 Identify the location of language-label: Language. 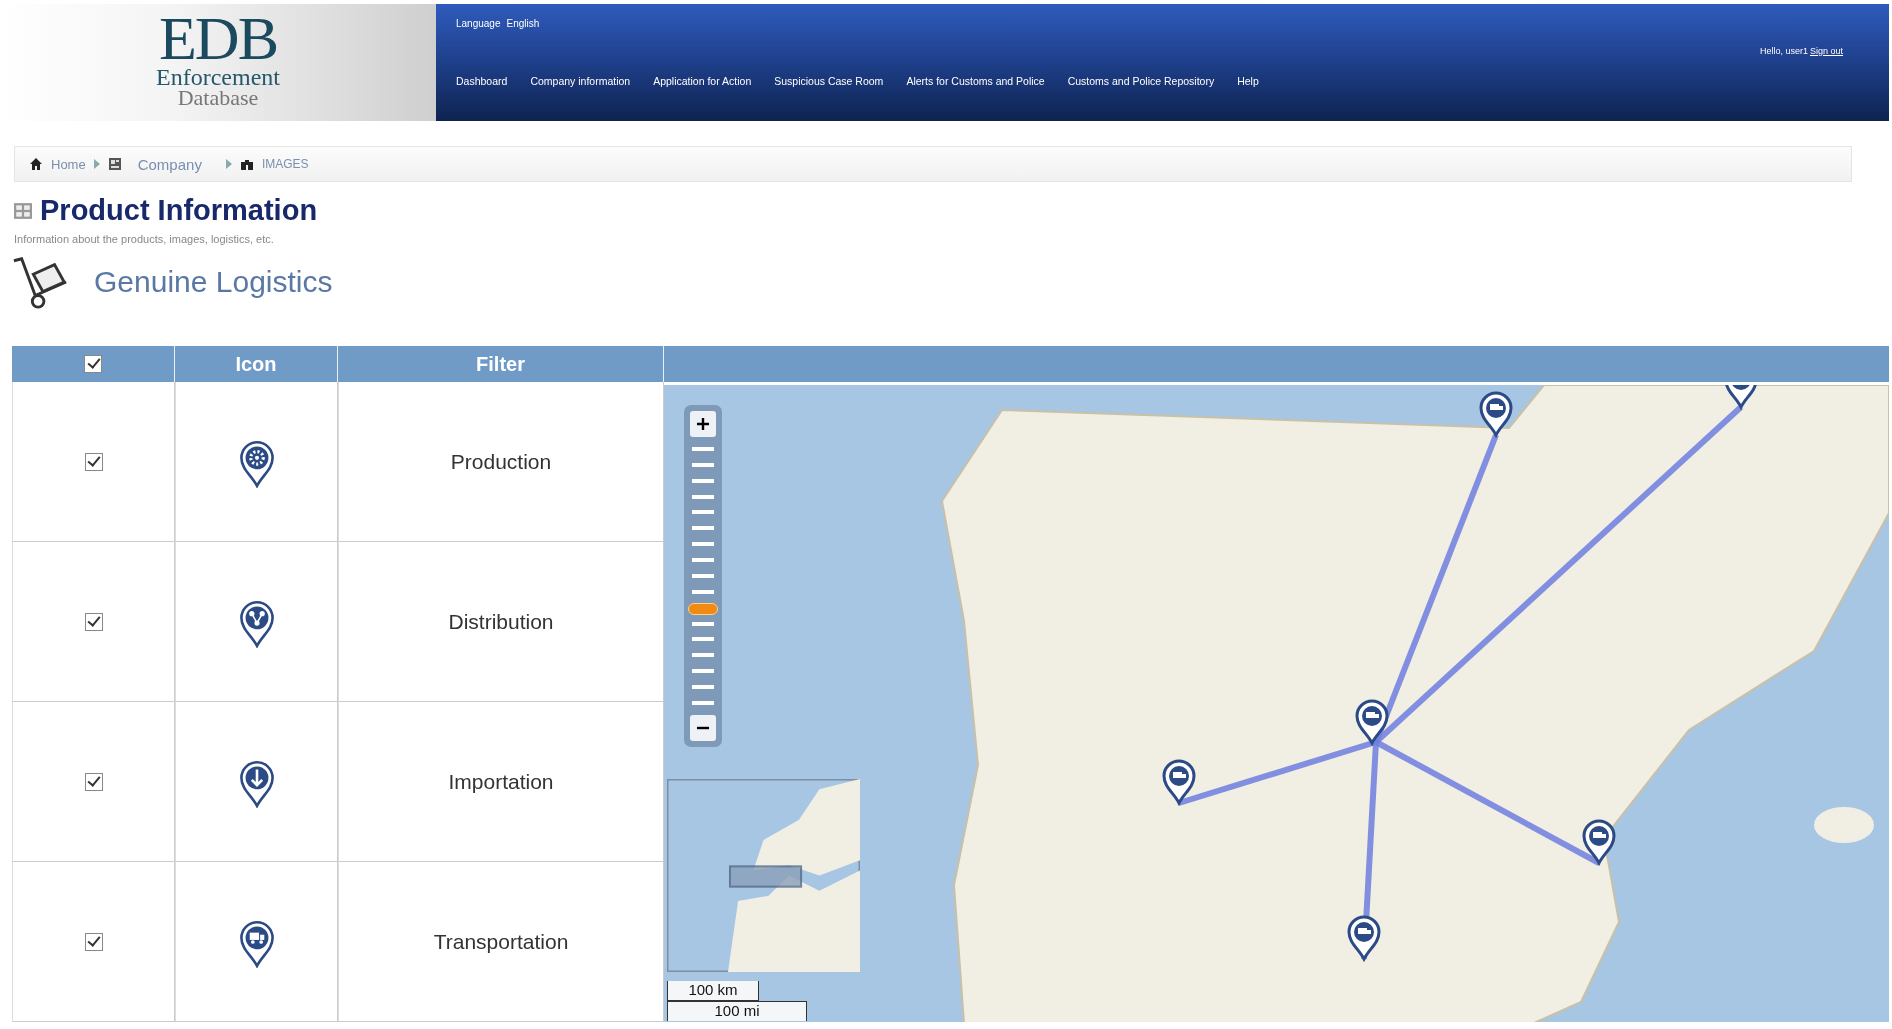
(478, 23).